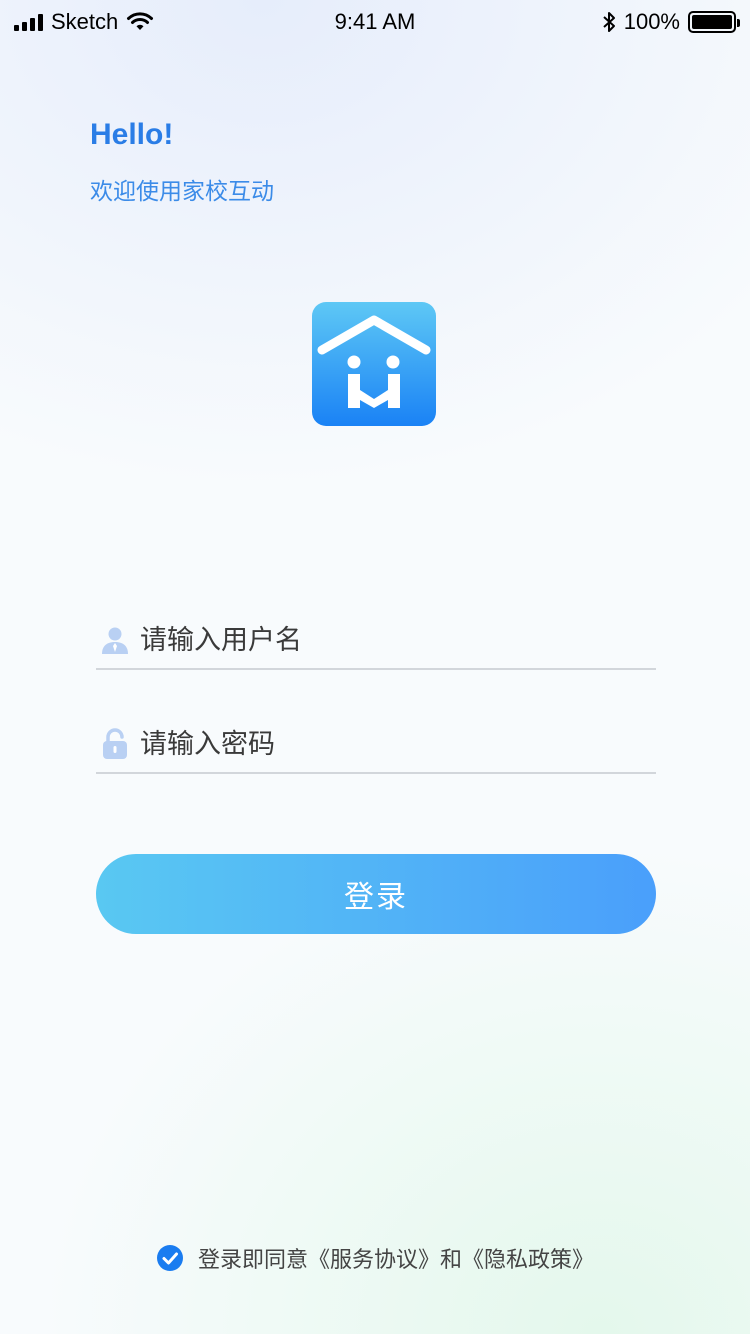 This screenshot has height=1334, width=750. What do you see at coordinates (396, 1258) in the screenshot?
I see `agreement-text: 登录即同意《服务协议》和《隐私政策》` at bounding box center [396, 1258].